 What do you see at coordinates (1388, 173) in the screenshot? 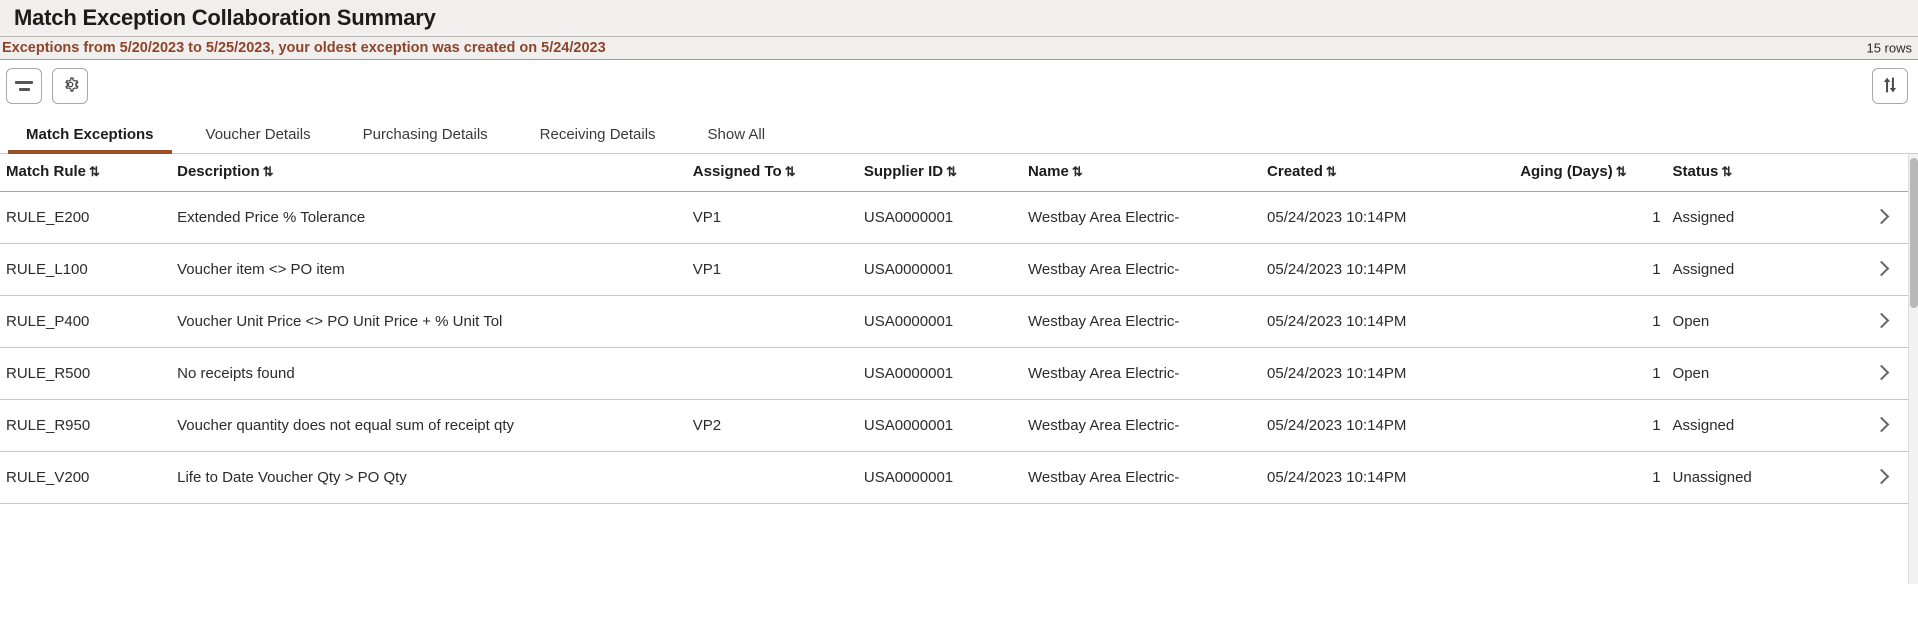
I see `column-header-created: Created ⇅` at bounding box center [1388, 173].